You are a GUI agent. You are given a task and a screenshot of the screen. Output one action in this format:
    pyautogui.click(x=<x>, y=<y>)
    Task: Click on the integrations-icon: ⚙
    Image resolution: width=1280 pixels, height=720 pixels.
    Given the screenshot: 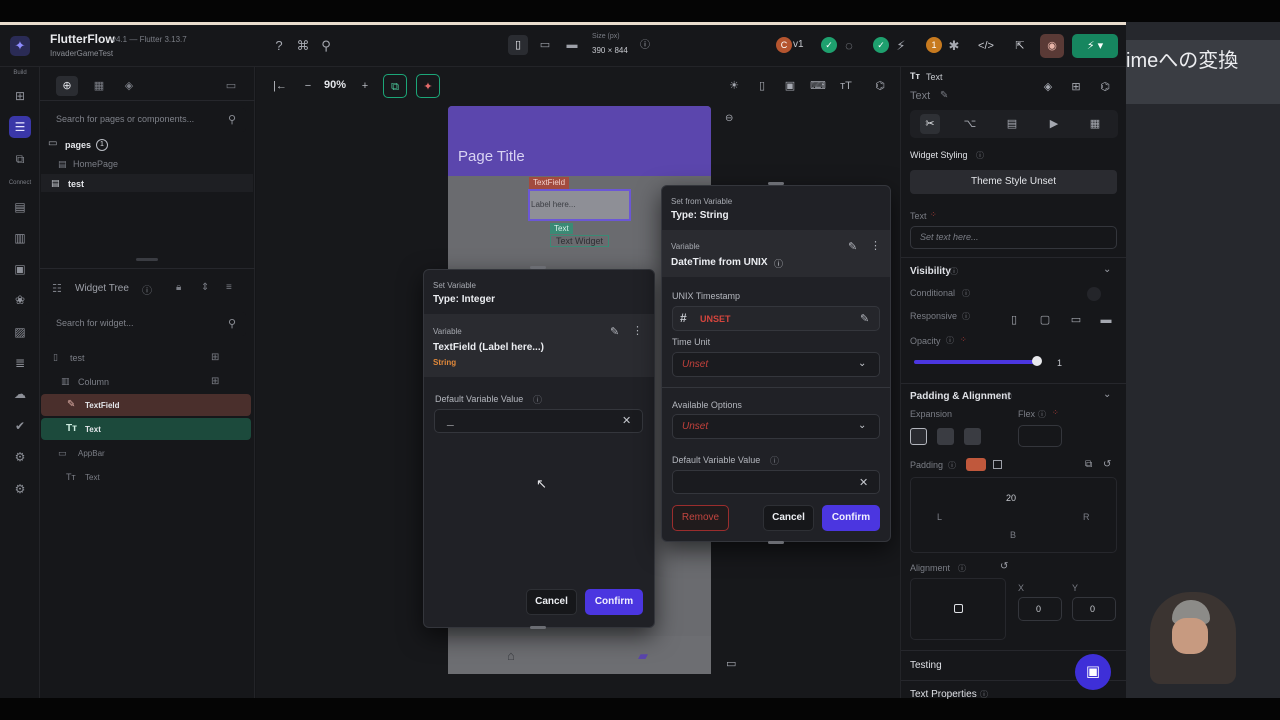 What is the action you would take?
    pyautogui.click(x=20, y=457)
    